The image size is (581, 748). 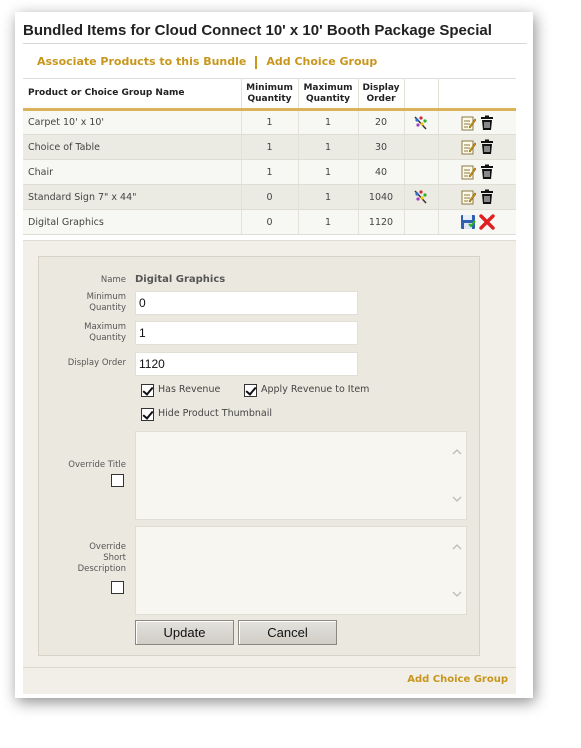 What do you see at coordinates (132, 147) in the screenshot?
I see `row-name: Choice of Table` at bounding box center [132, 147].